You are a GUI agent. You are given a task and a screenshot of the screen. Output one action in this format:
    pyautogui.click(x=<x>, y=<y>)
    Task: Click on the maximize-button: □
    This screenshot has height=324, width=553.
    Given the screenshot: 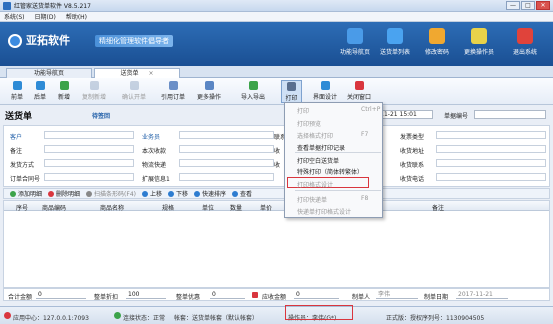 What is the action you would take?
    pyautogui.click(x=528, y=5)
    